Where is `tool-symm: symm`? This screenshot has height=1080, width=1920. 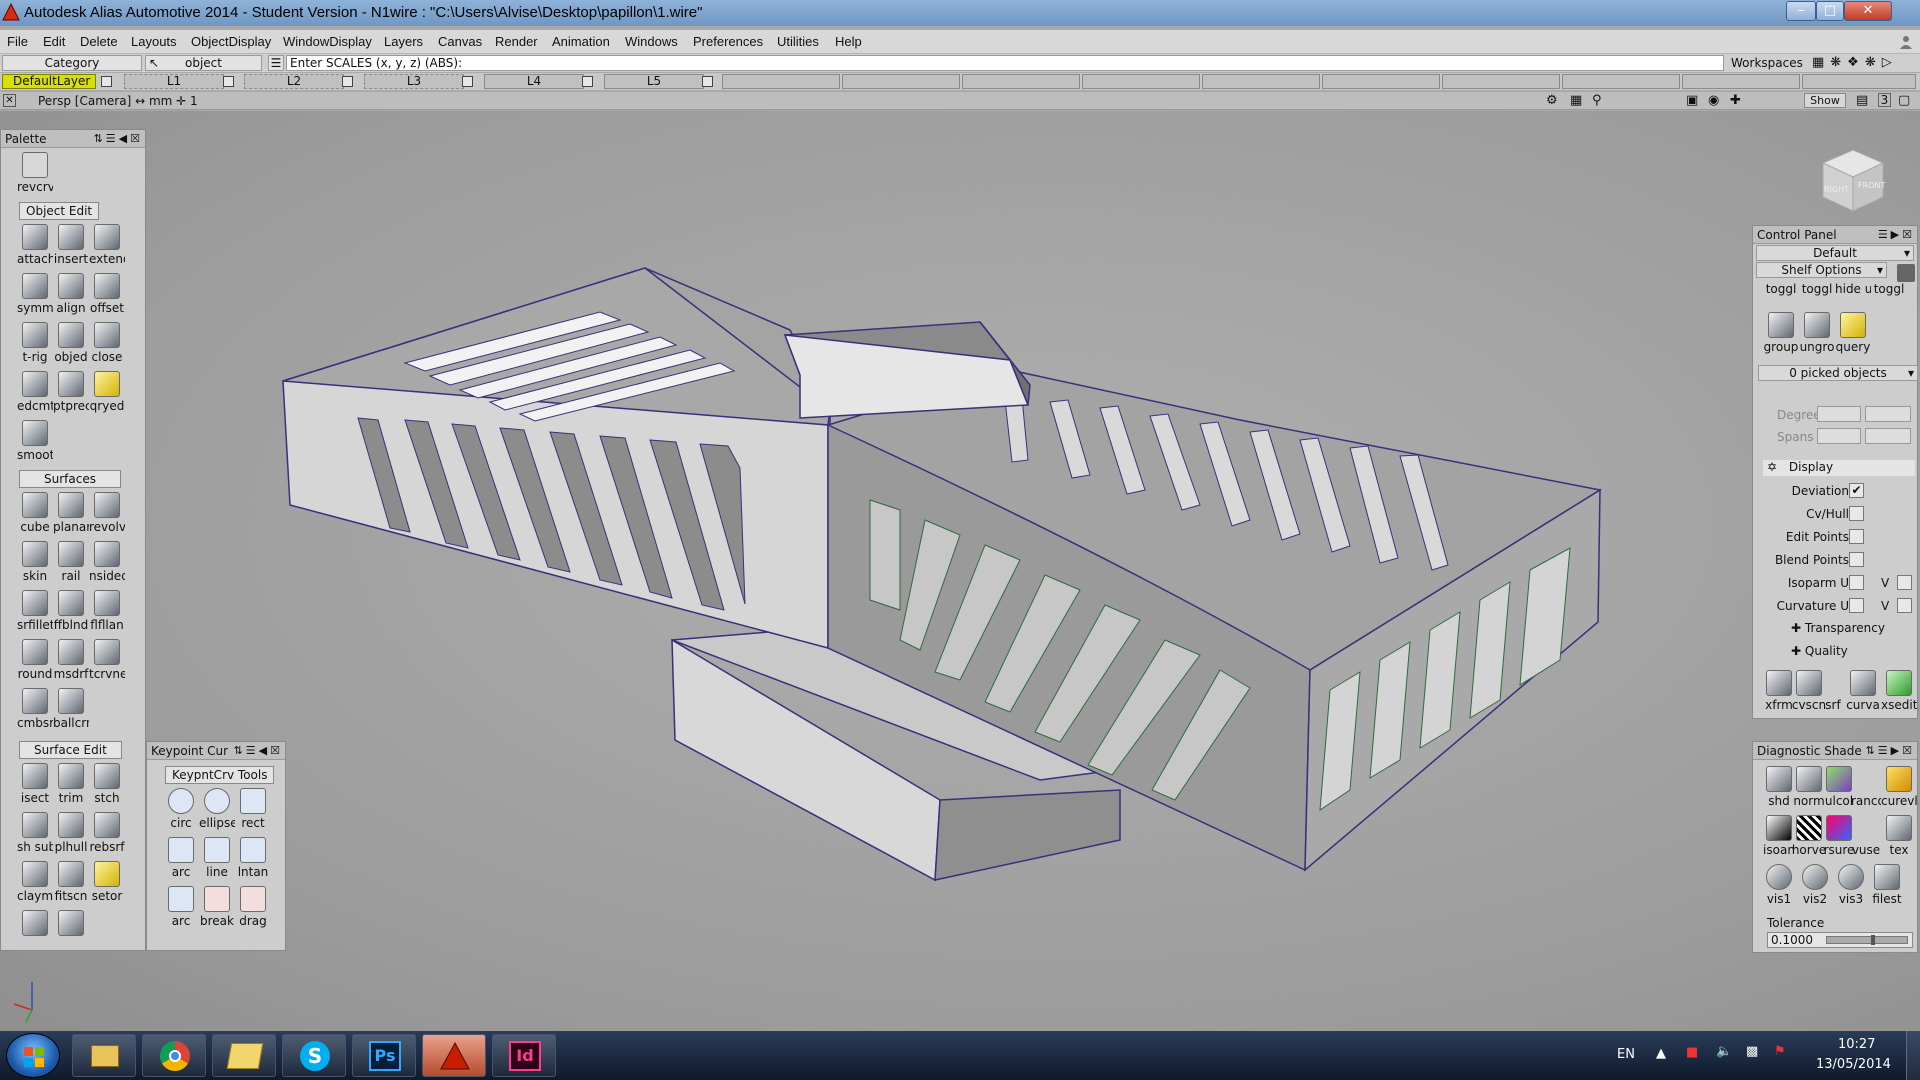 tool-symm: symm is located at coordinates (35, 295).